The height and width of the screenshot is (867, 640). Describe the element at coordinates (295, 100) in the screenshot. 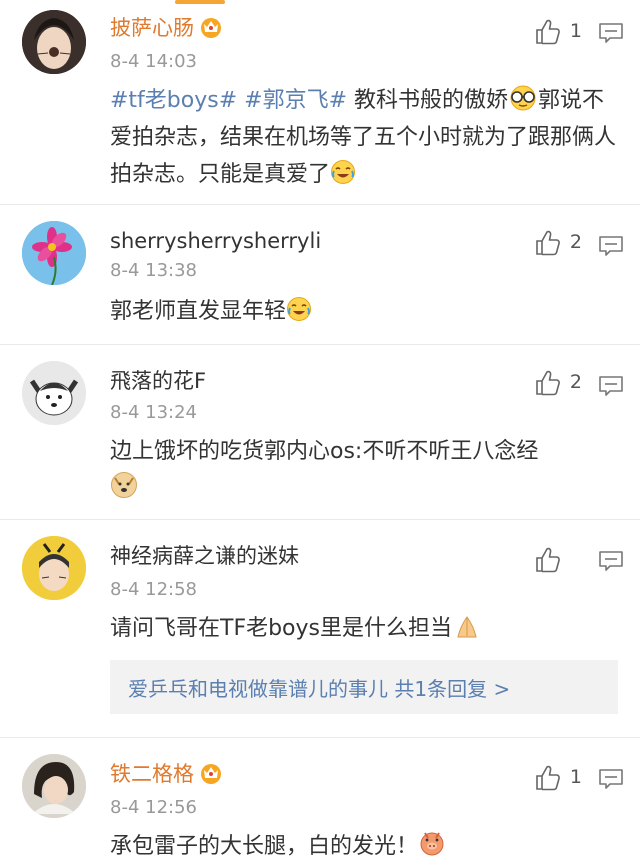

I see `topic-link: #郭京飞#` at that location.